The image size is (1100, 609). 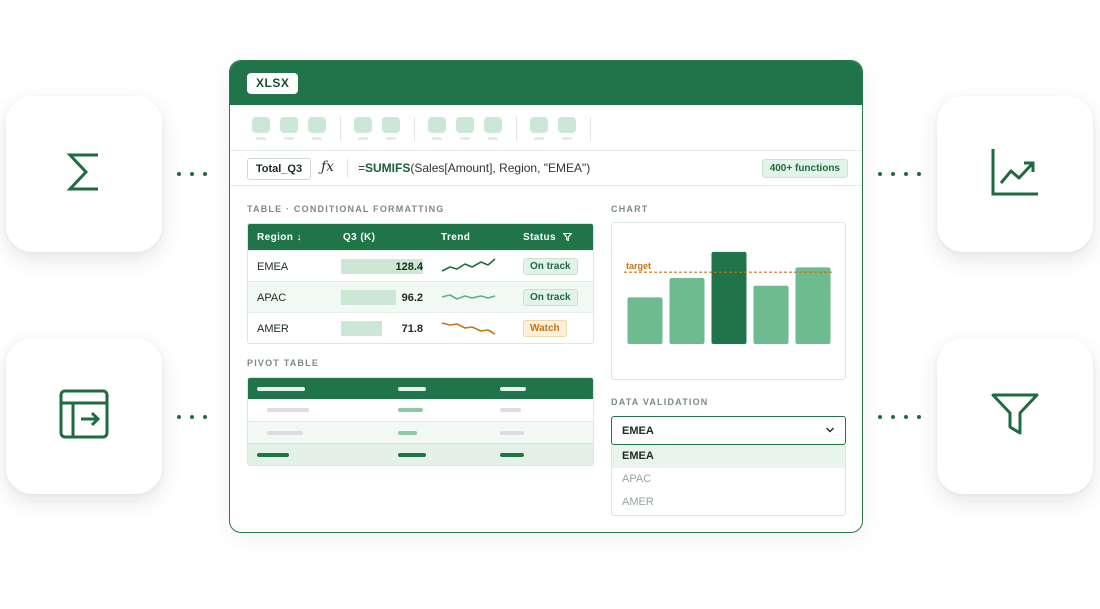 I want to click on ribbon-toolbar, so click(x=546, y=128).